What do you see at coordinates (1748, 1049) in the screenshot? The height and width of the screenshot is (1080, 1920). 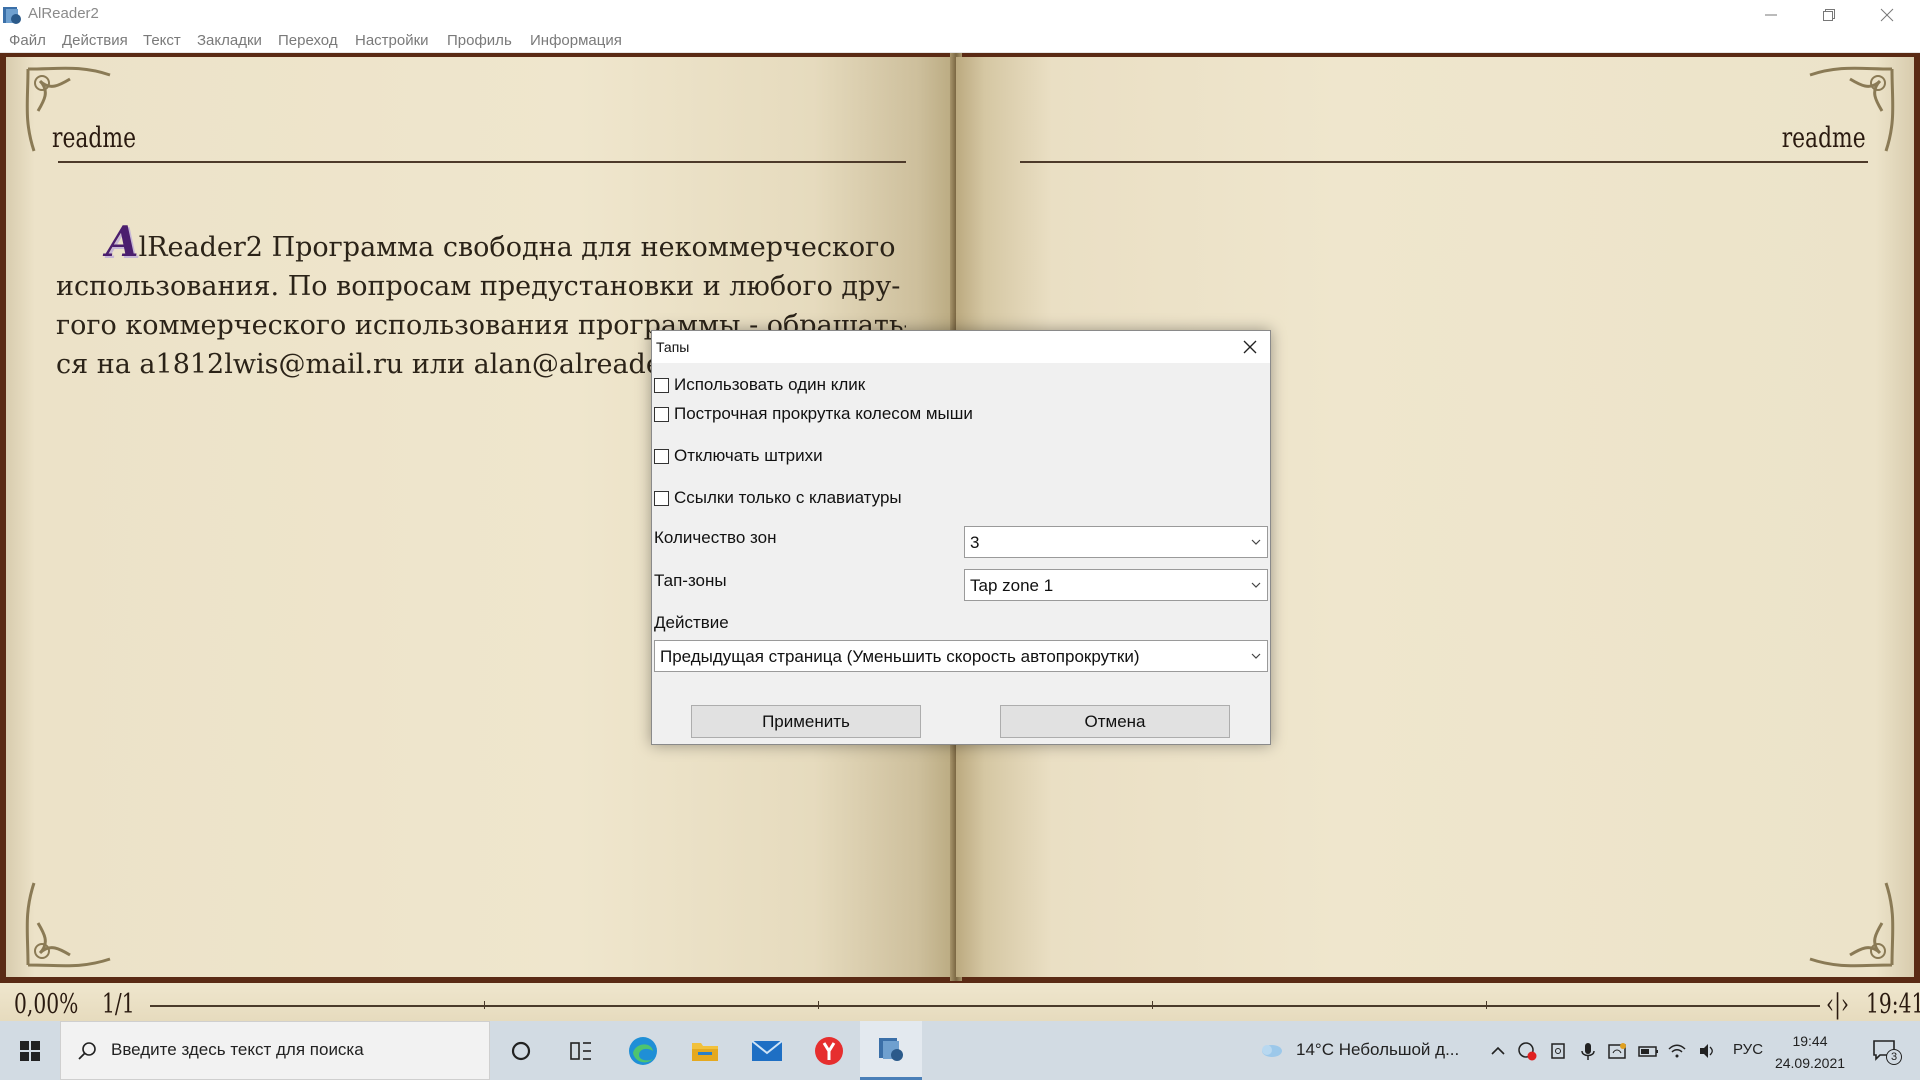 I see `language-indicator: РУС` at bounding box center [1748, 1049].